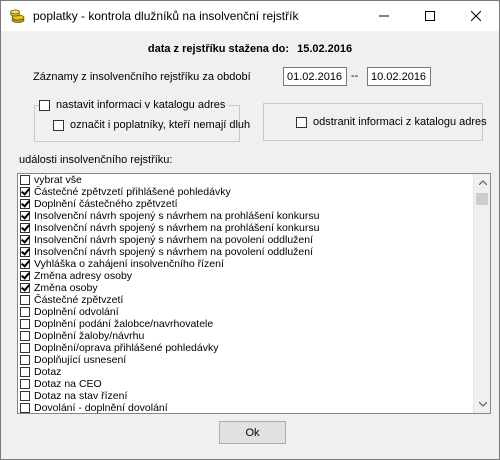 This screenshot has width=500, height=460. I want to click on list-item: Dotaz na CEO, so click(246, 384).